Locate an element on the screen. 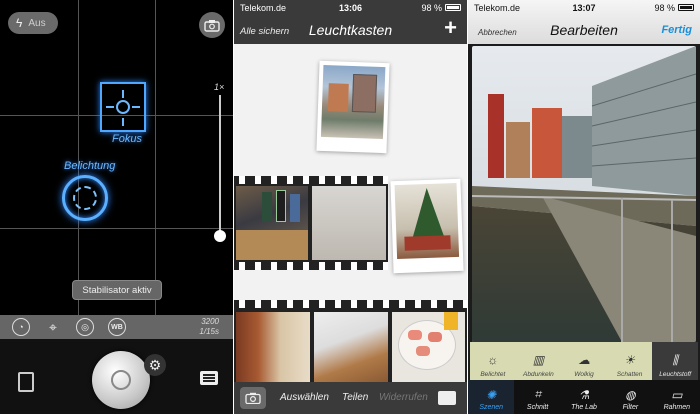  battery-indicator: 98 % is located at coordinates (674, 8).